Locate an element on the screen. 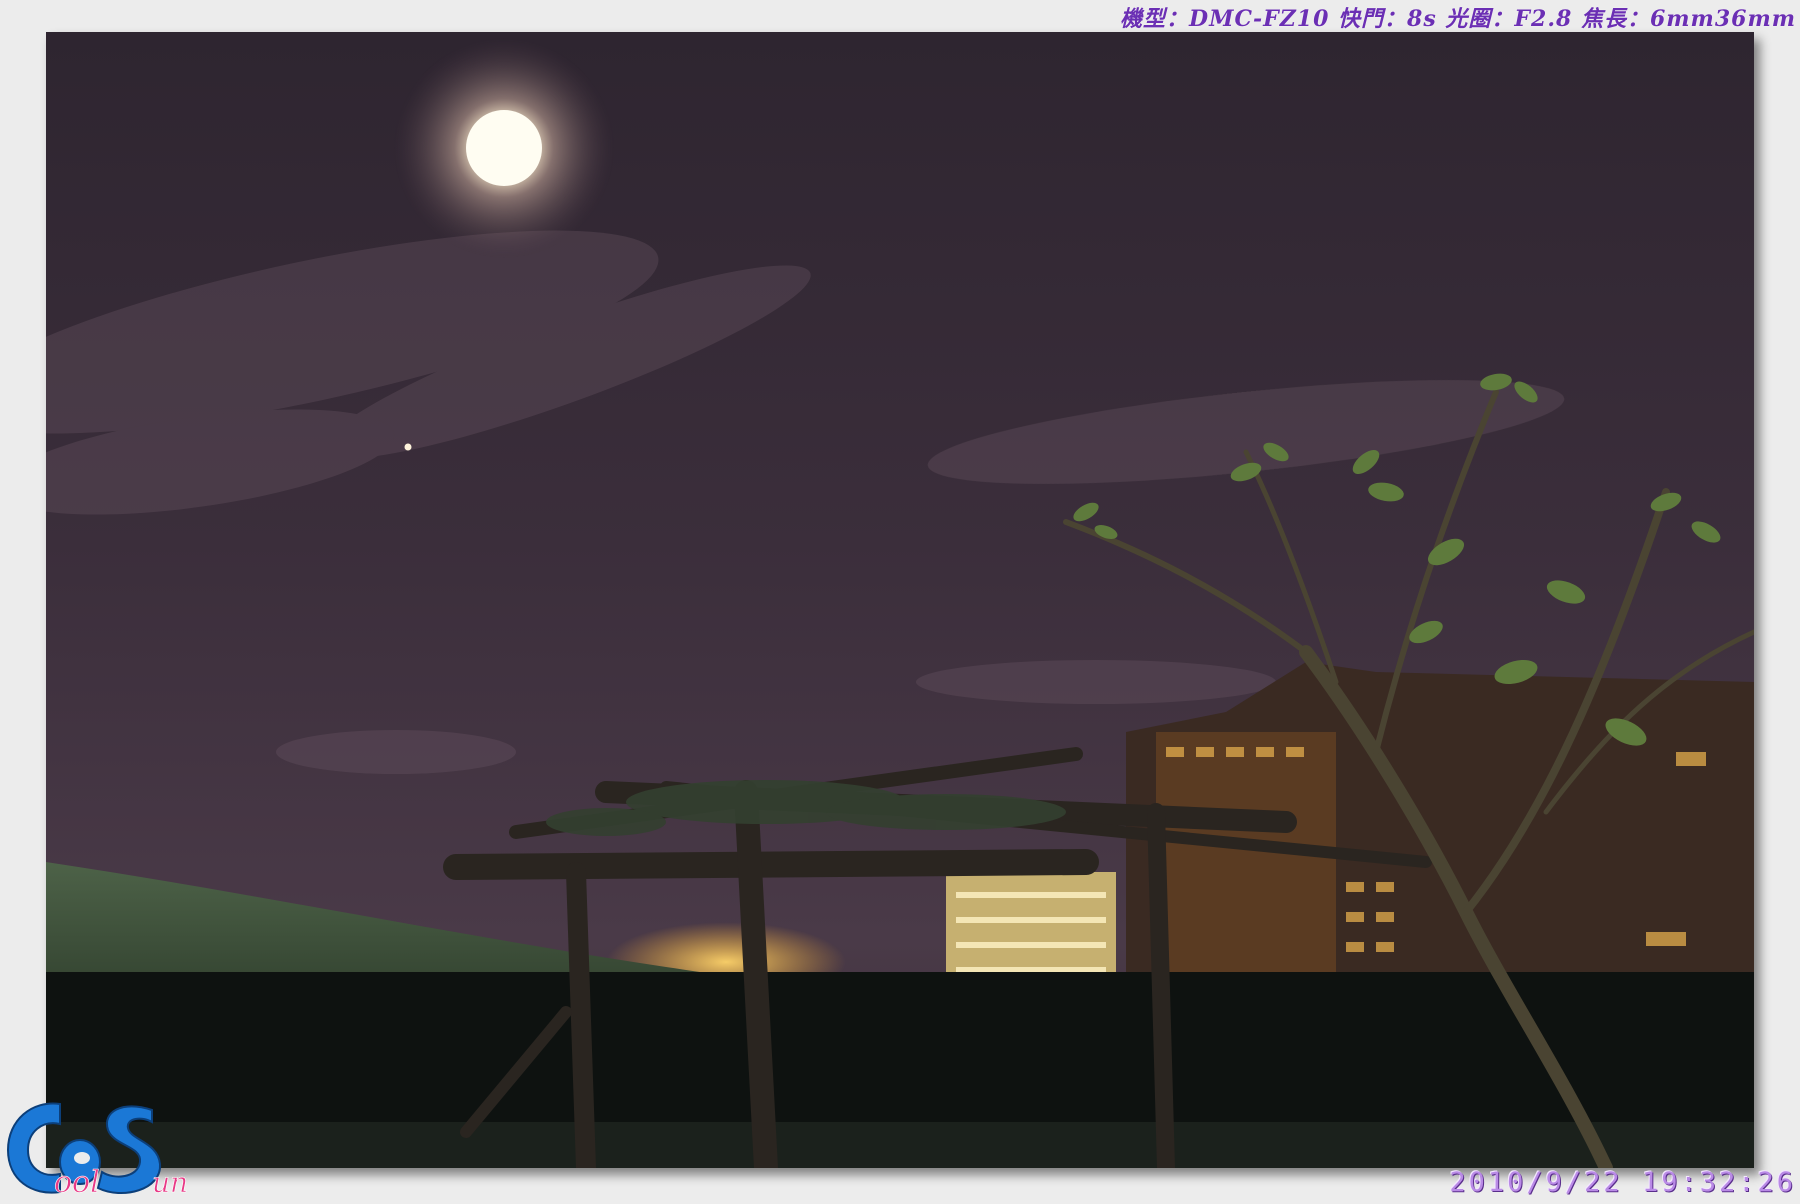 Image resolution: width=1800 pixels, height=1204 pixels. logo-letter-c is located at coordinates (33, 1148).